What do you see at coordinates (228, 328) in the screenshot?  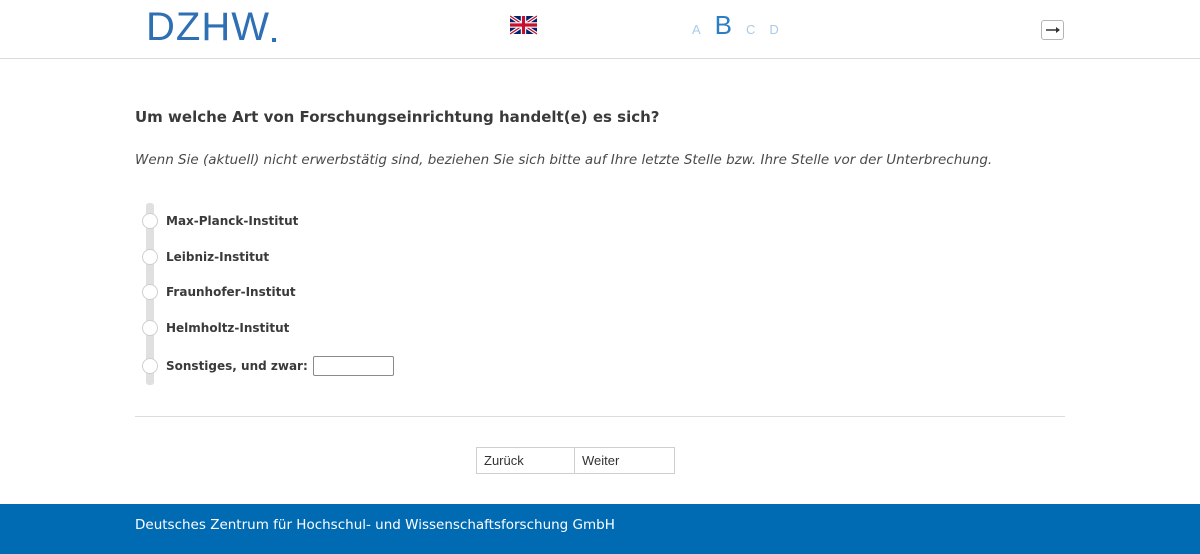 I see `option-label: Helmholtz-Institut` at bounding box center [228, 328].